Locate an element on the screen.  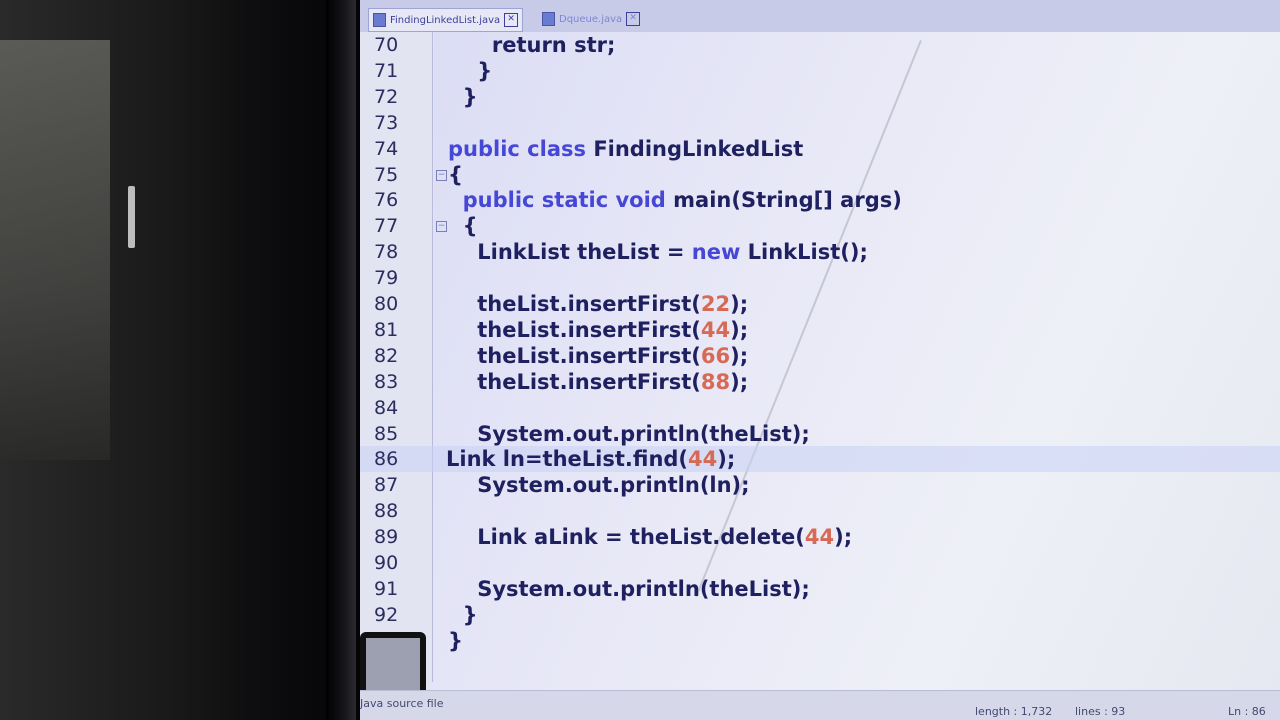
code-line: 91 System.out.println(theList); is located at coordinates (820, 589).